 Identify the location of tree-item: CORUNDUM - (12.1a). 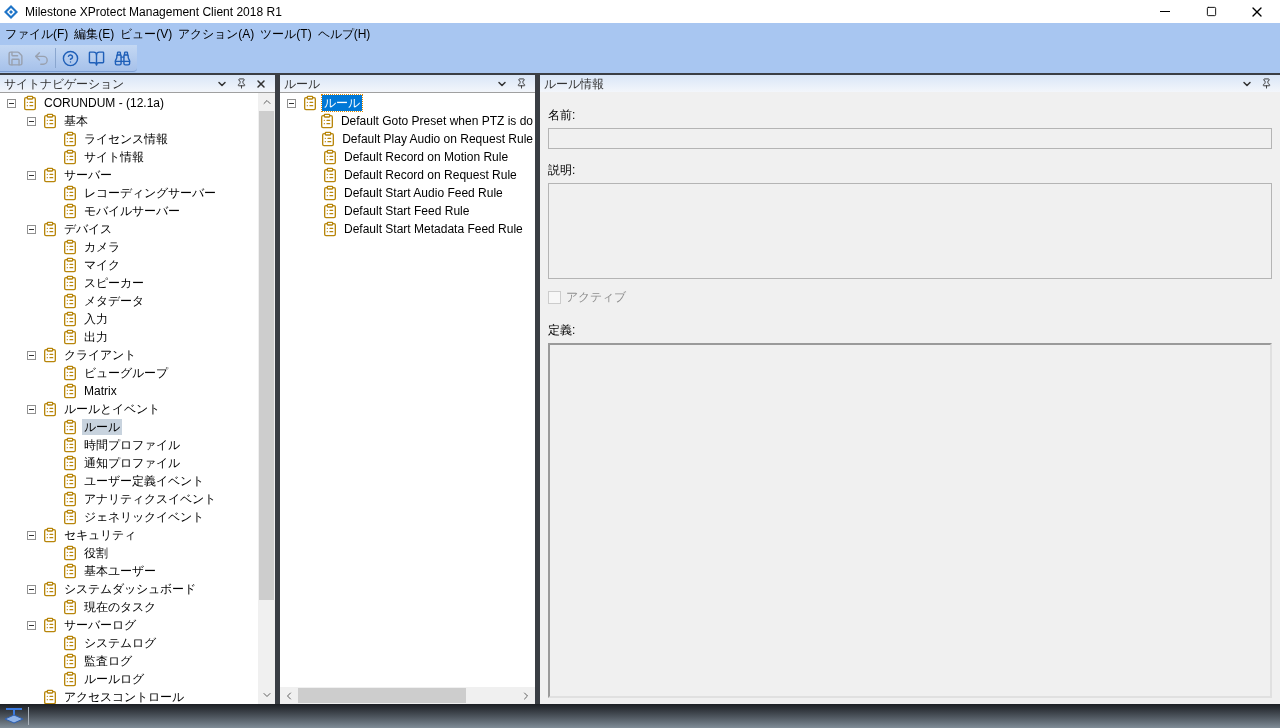
(104, 103).